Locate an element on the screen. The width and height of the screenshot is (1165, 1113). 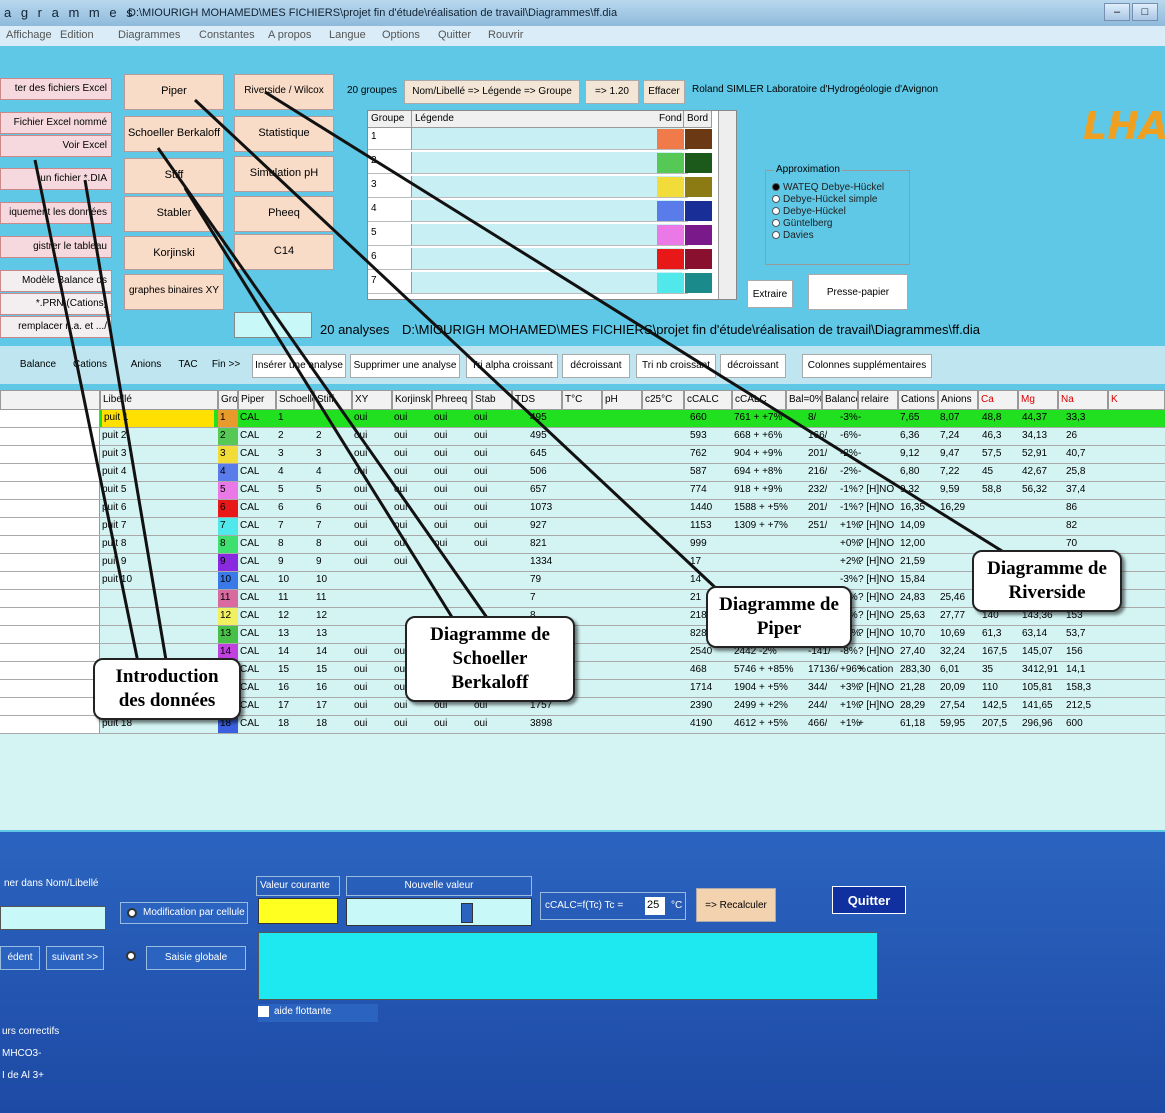
table-cell: 251/ is located at coordinates (817, 525).